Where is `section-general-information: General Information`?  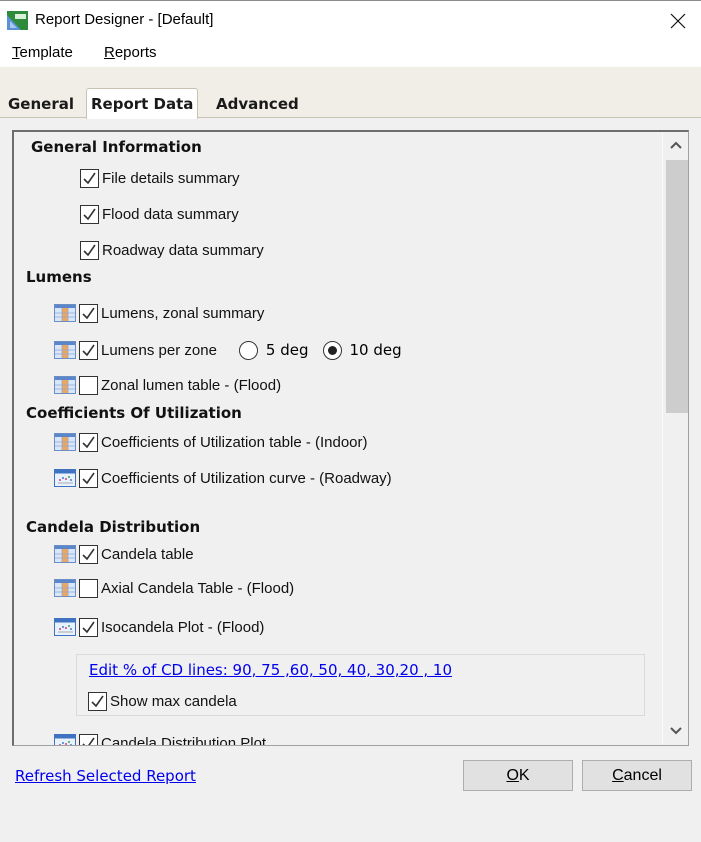
section-general-information: General Information is located at coordinates (116, 147).